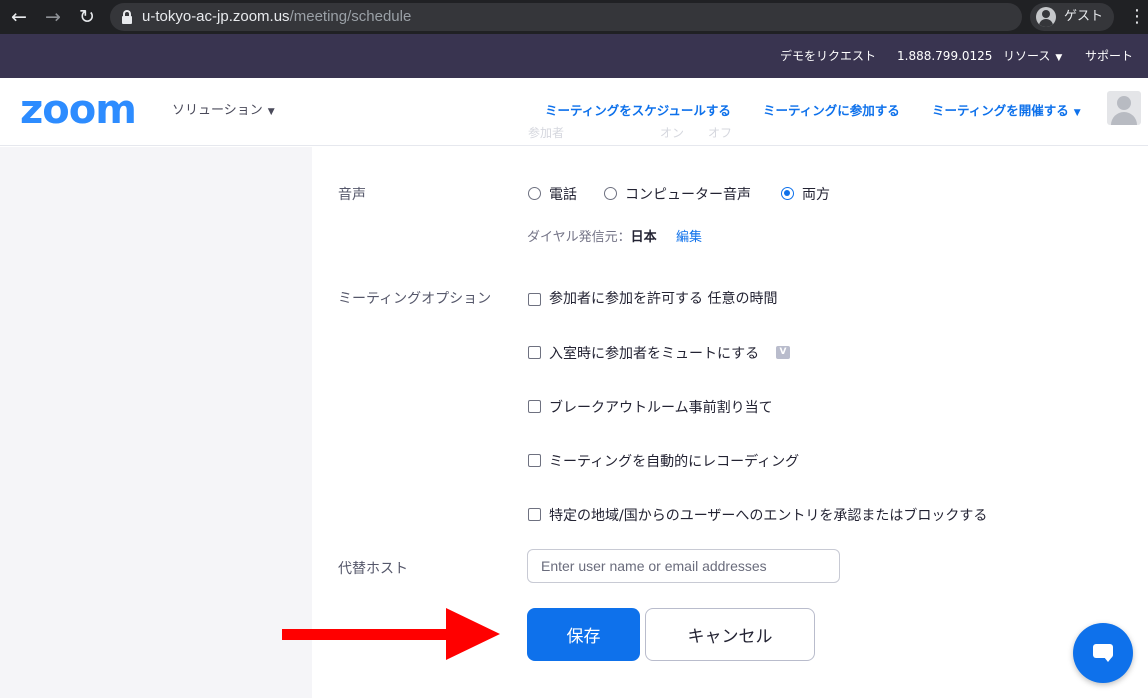 The image size is (1148, 698). What do you see at coordinates (663, 298) in the screenshot?
I see `option-join-anytime: 参加者に参加を許可する 任意の時間` at bounding box center [663, 298].